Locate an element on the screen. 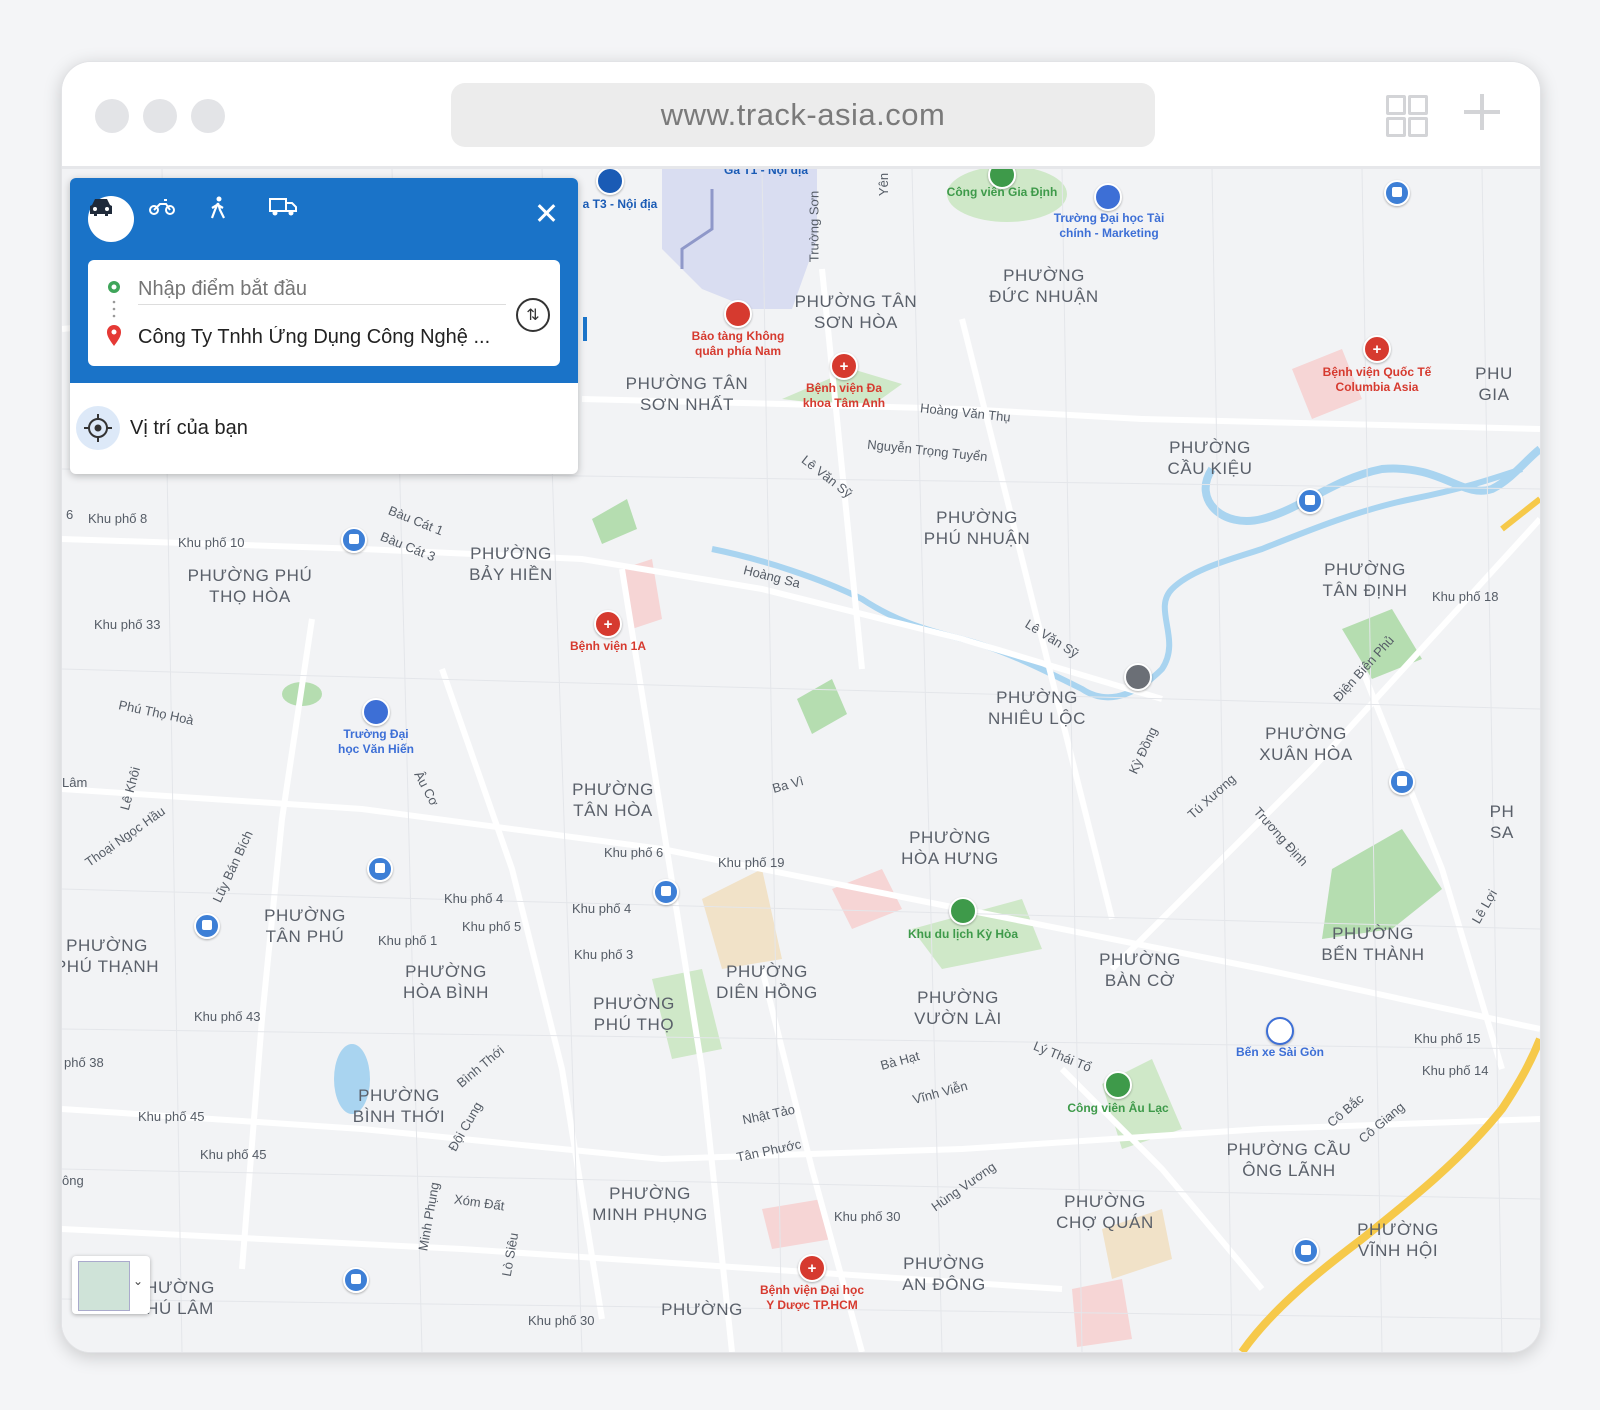  area-label: PHƯỜNG BẢY HIỀN is located at coordinates (511, 564).